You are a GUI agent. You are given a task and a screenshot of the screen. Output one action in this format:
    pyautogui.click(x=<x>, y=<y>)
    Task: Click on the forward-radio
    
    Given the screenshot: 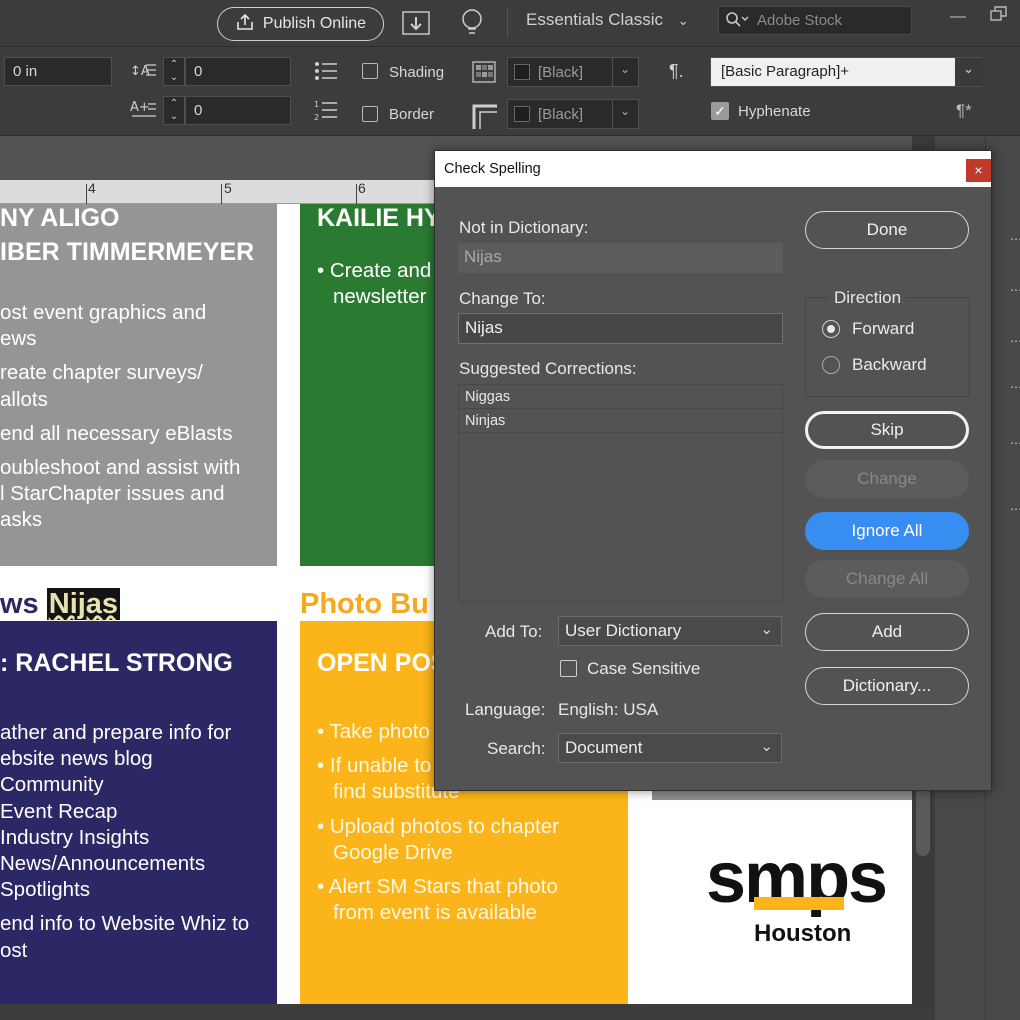 What is the action you would take?
    pyautogui.click(x=831, y=329)
    